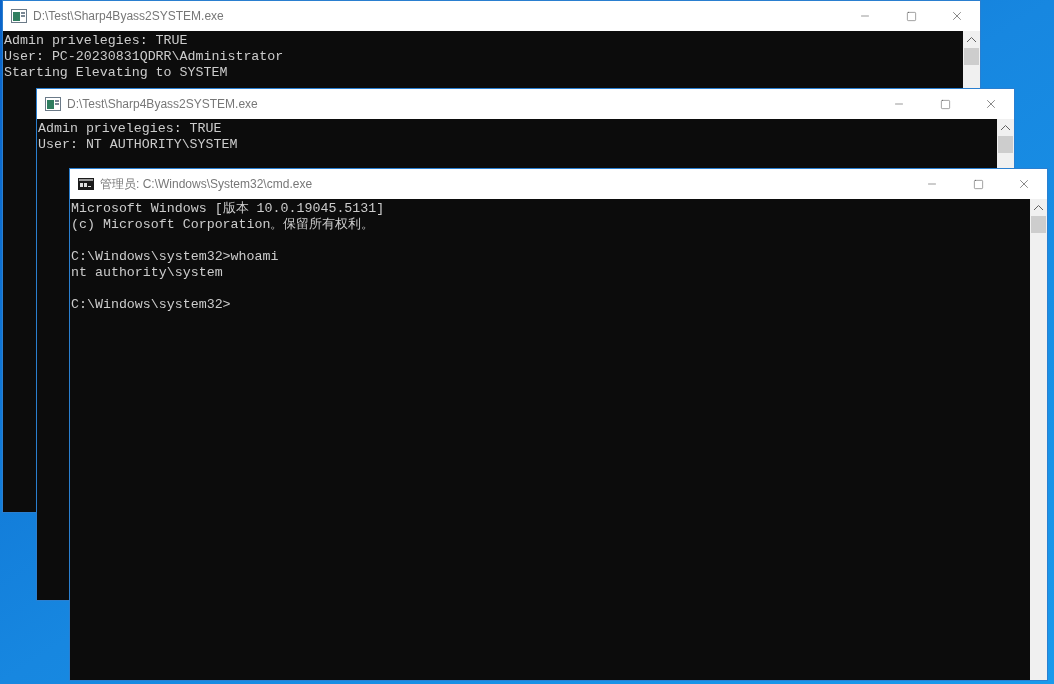 The image size is (1054, 684). I want to click on console-line: C:\Windows\system32>, so click(151, 305).